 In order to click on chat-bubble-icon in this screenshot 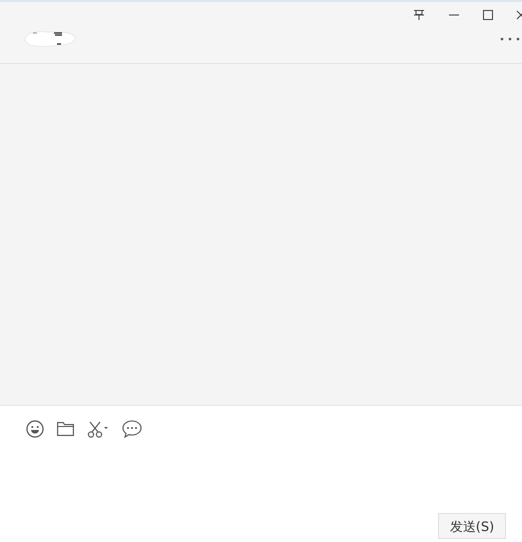, I will do `click(132, 429)`.